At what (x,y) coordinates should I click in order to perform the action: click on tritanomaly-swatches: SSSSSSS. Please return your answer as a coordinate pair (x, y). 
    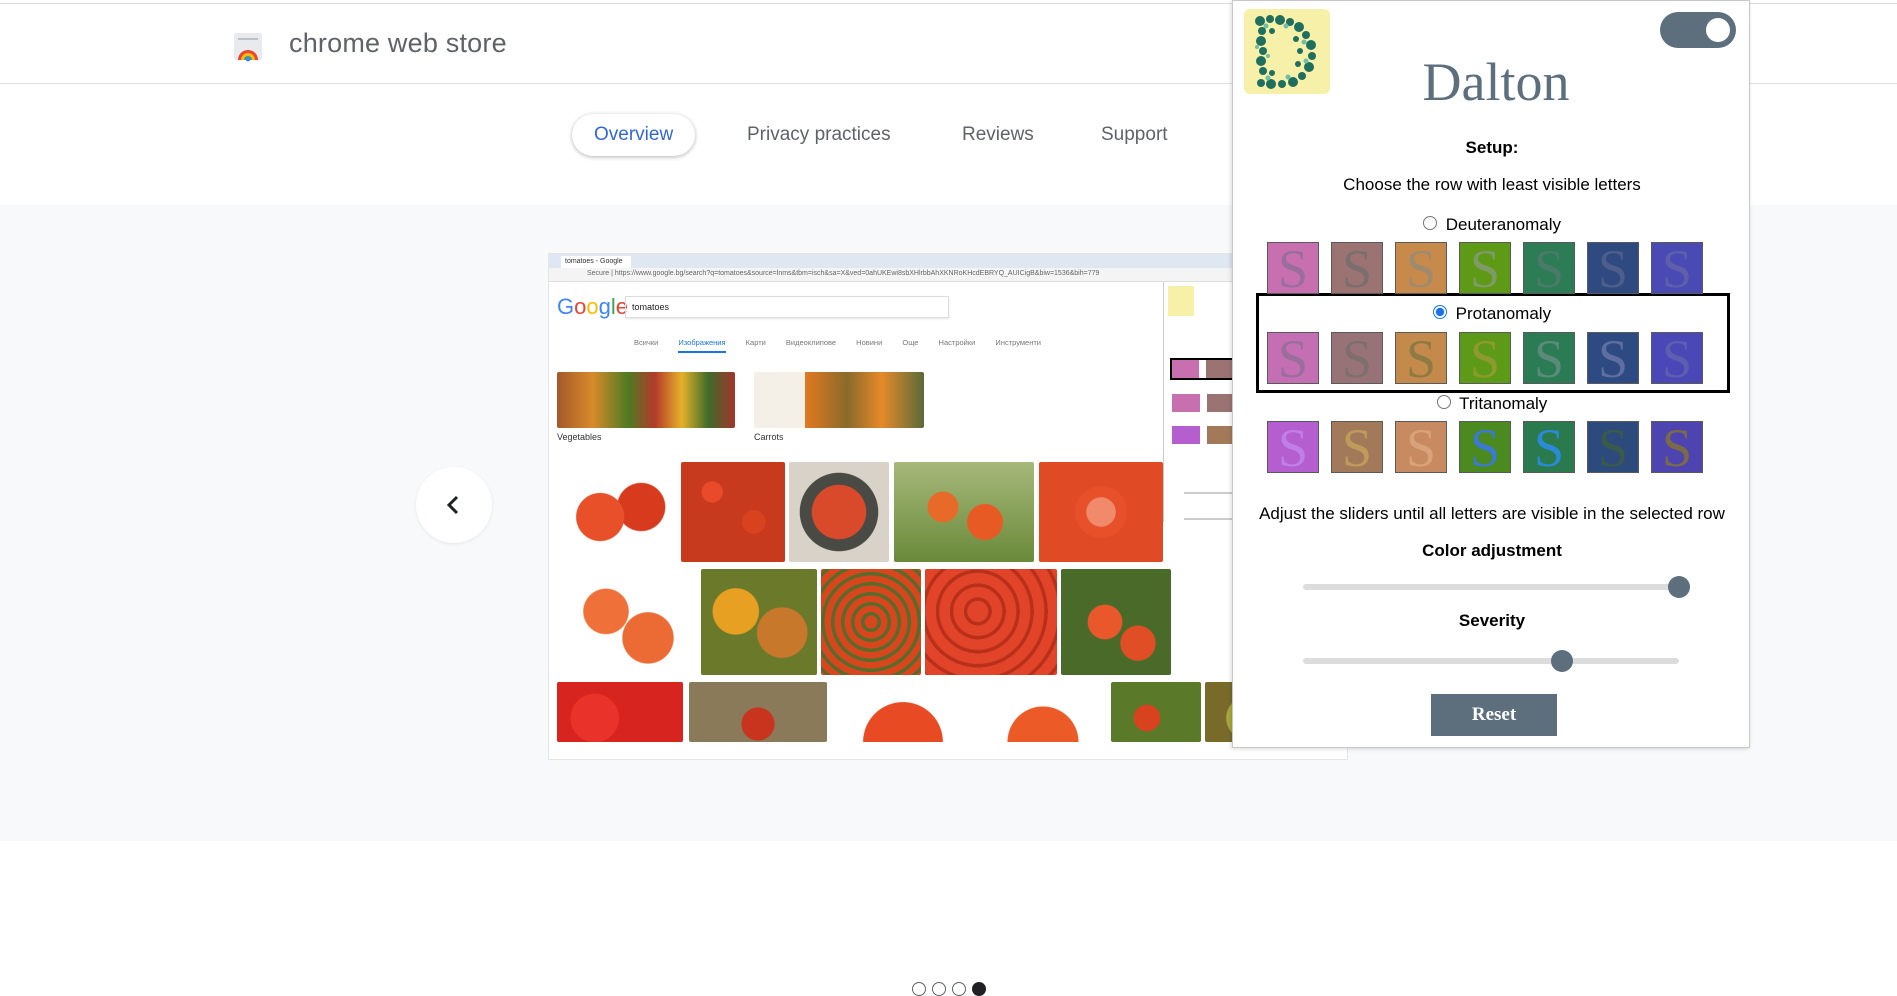
    Looking at the image, I should click on (1485, 447).